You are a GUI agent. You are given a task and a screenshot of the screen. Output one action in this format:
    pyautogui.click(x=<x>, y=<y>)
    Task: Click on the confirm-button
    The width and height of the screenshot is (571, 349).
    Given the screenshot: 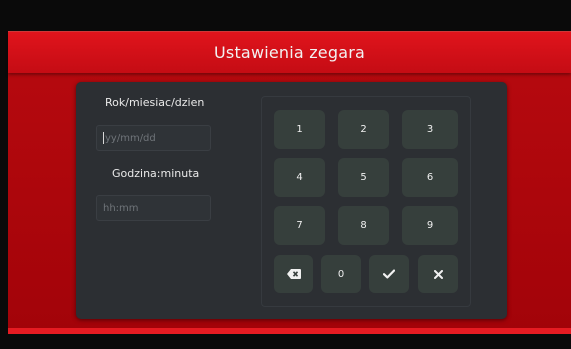 What is the action you would take?
    pyautogui.click(x=389, y=274)
    